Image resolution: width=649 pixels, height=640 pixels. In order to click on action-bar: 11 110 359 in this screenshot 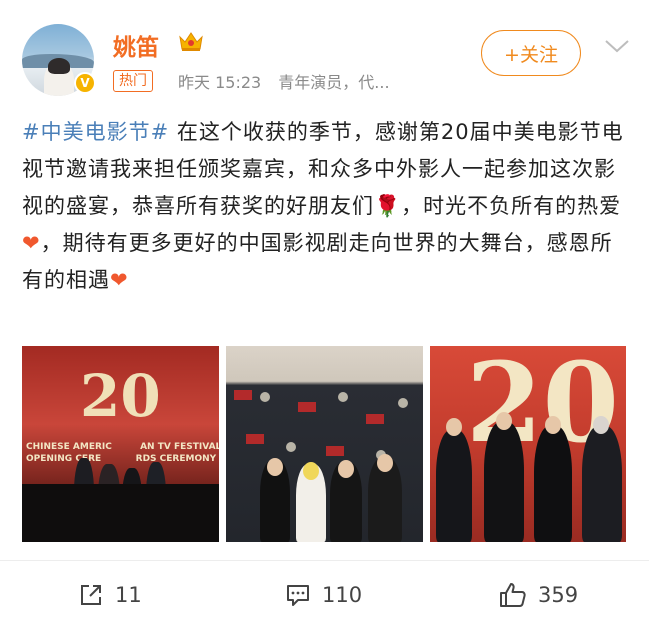, I will do `click(324, 599)`.